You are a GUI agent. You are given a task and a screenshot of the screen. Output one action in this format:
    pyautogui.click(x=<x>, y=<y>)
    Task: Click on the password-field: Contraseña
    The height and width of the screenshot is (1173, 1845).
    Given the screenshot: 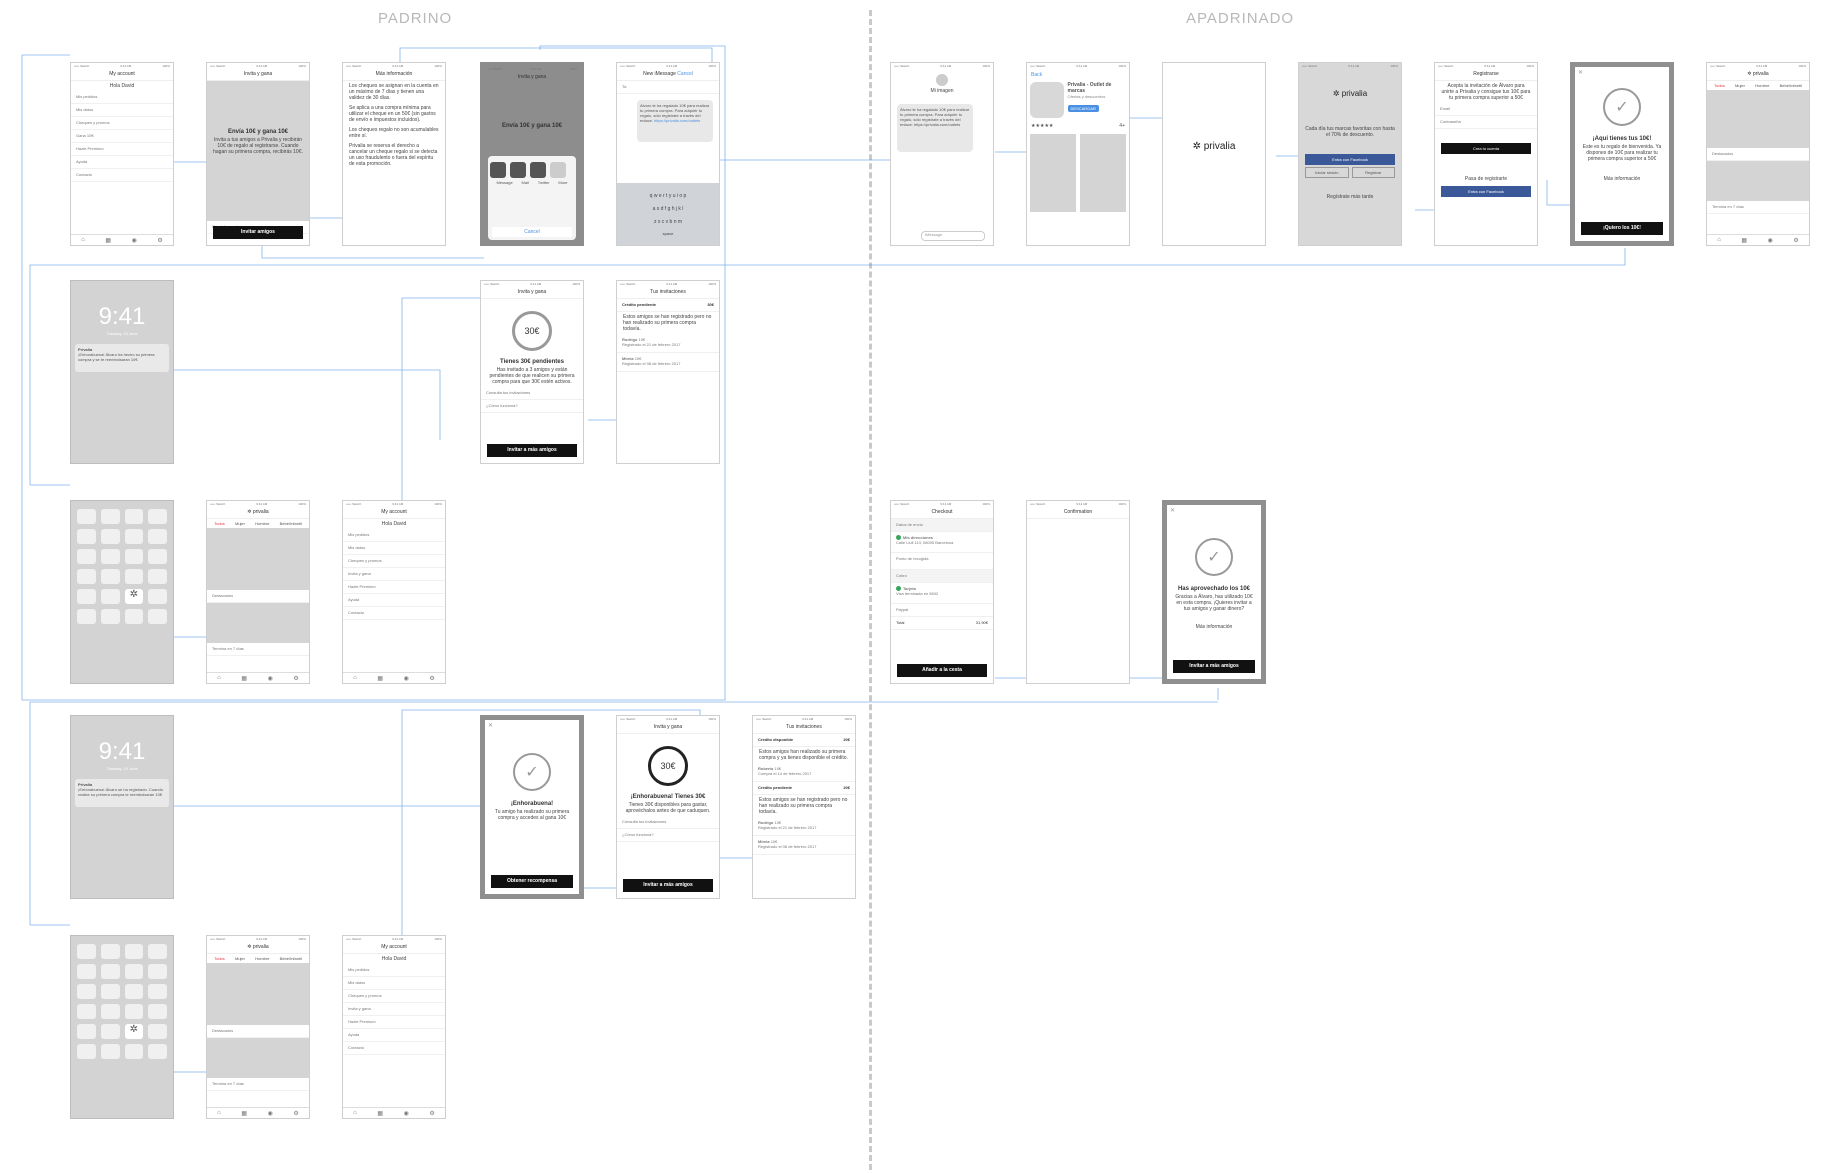 What is the action you would take?
    pyautogui.click(x=1486, y=122)
    